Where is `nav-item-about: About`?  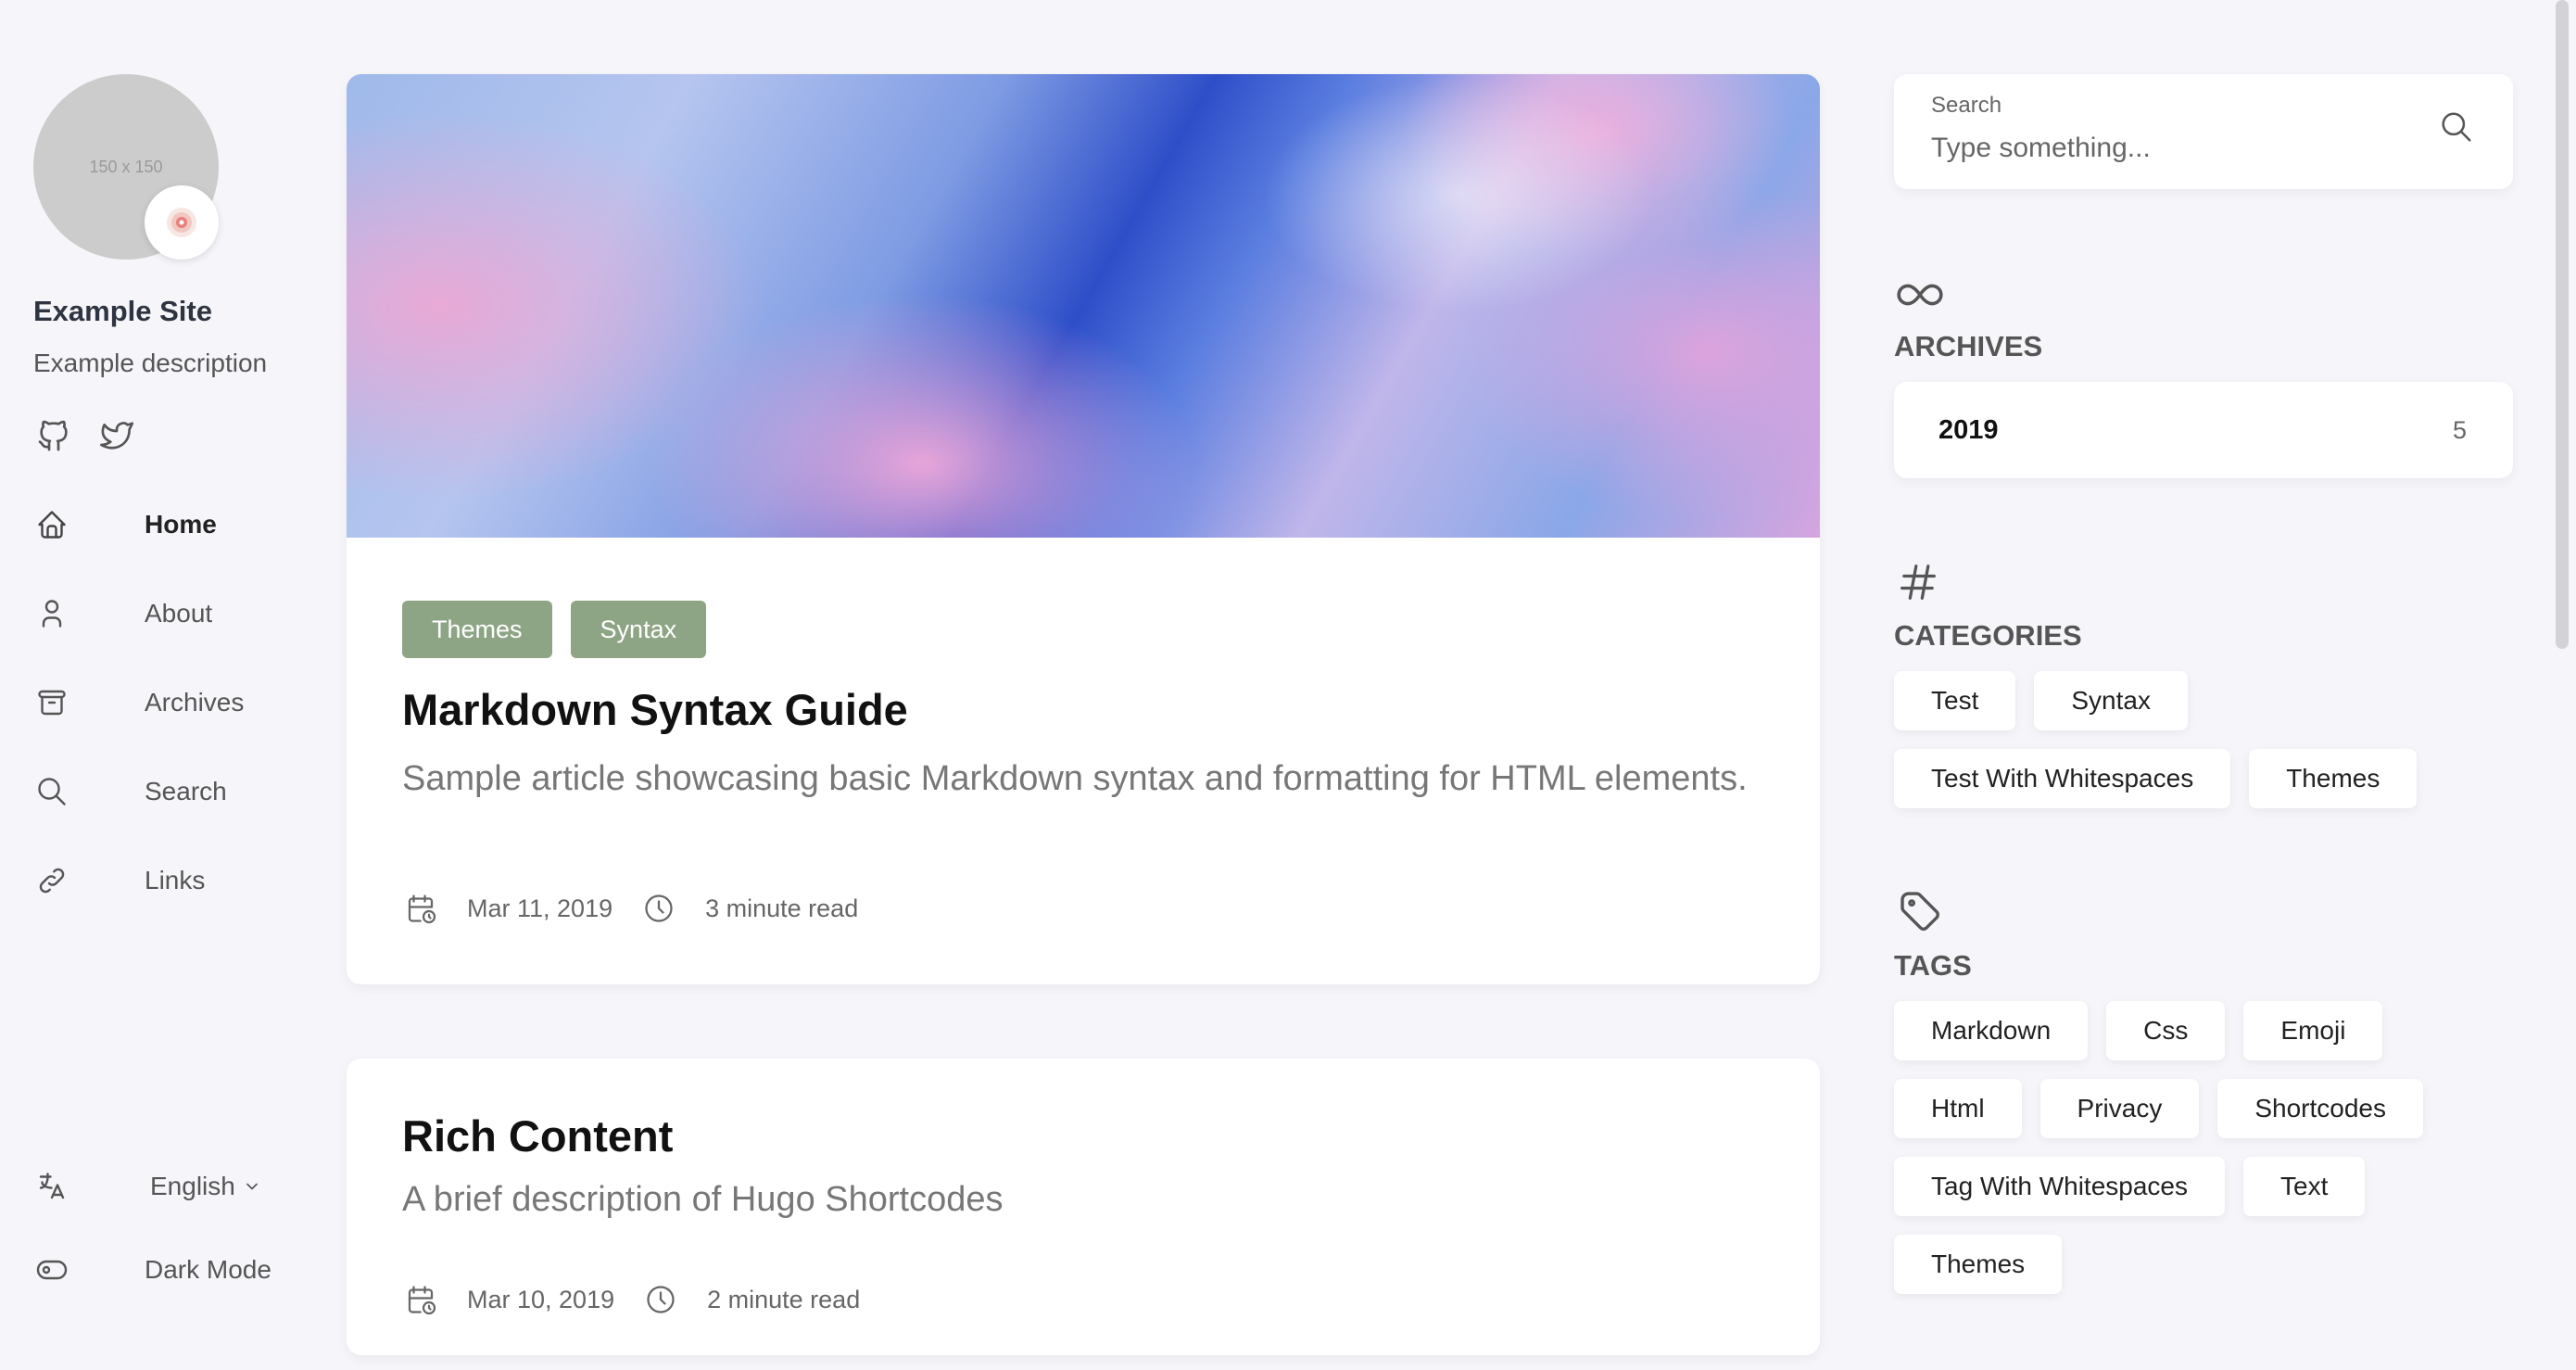
nav-item-about: About is located at coordinates (167, 614).